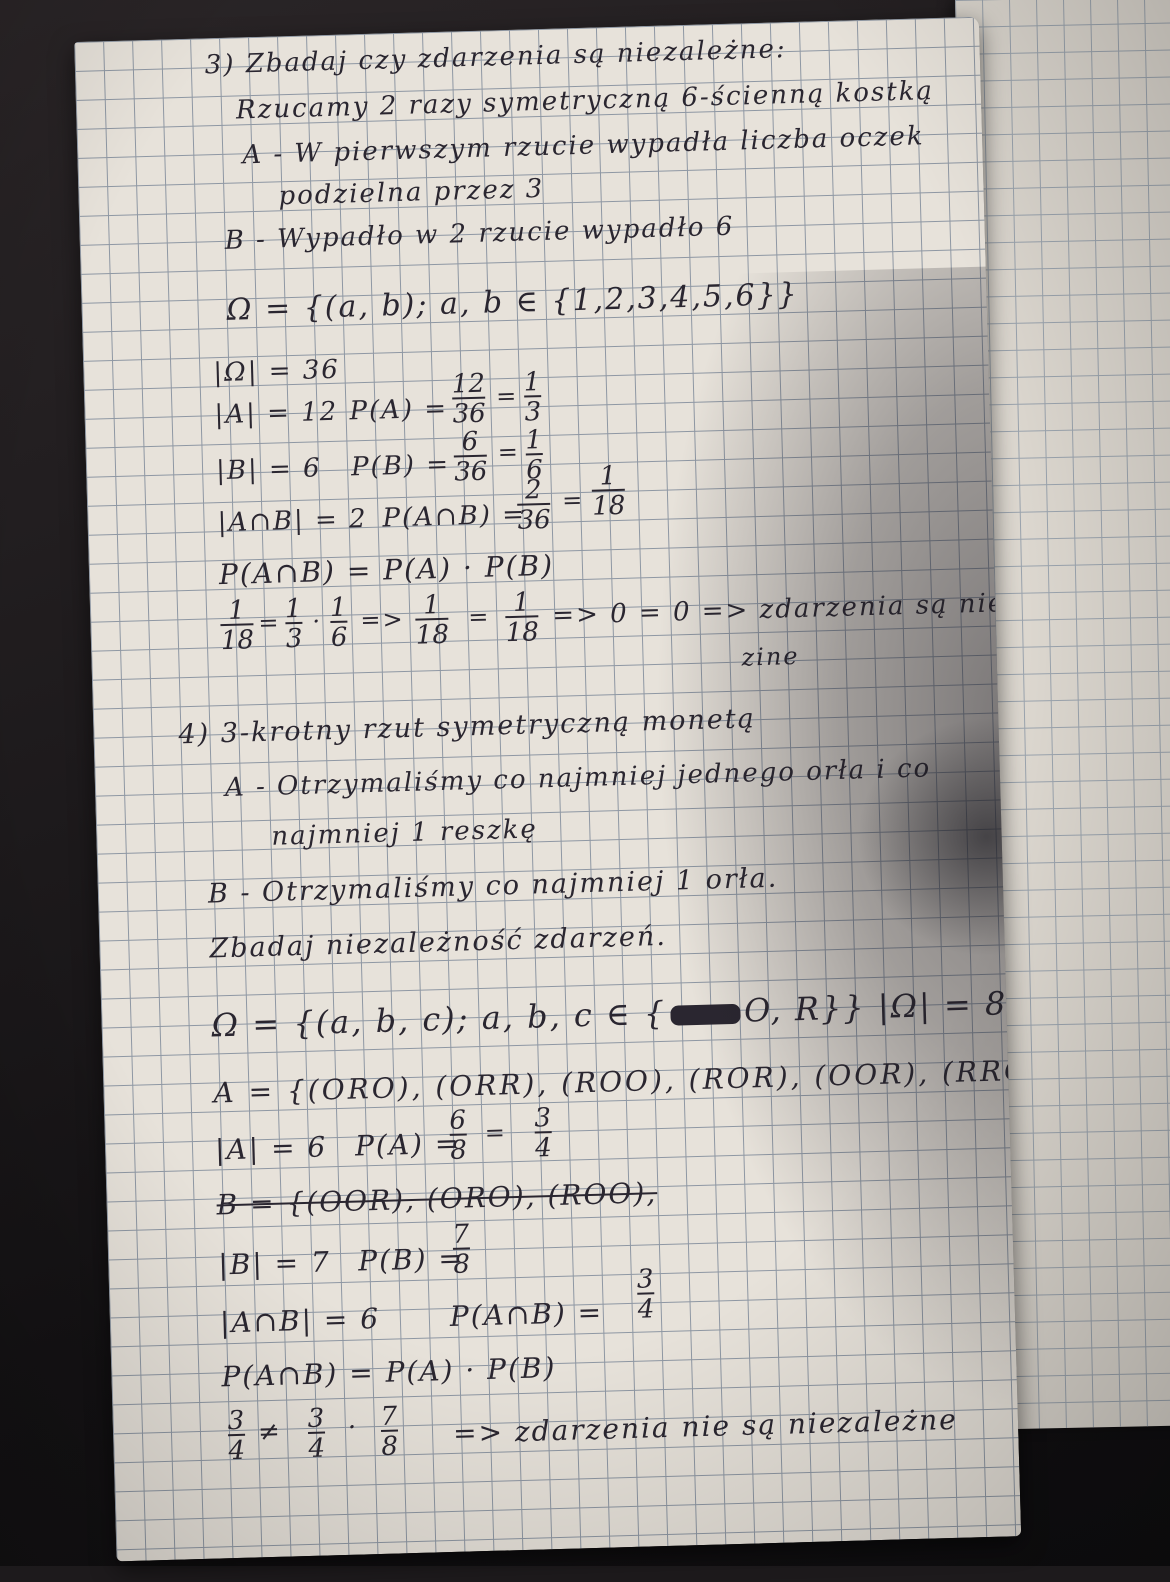 The image size is (1170, 1582). I want to click on p4-compare-neq: ≠, so click(270, 1432).